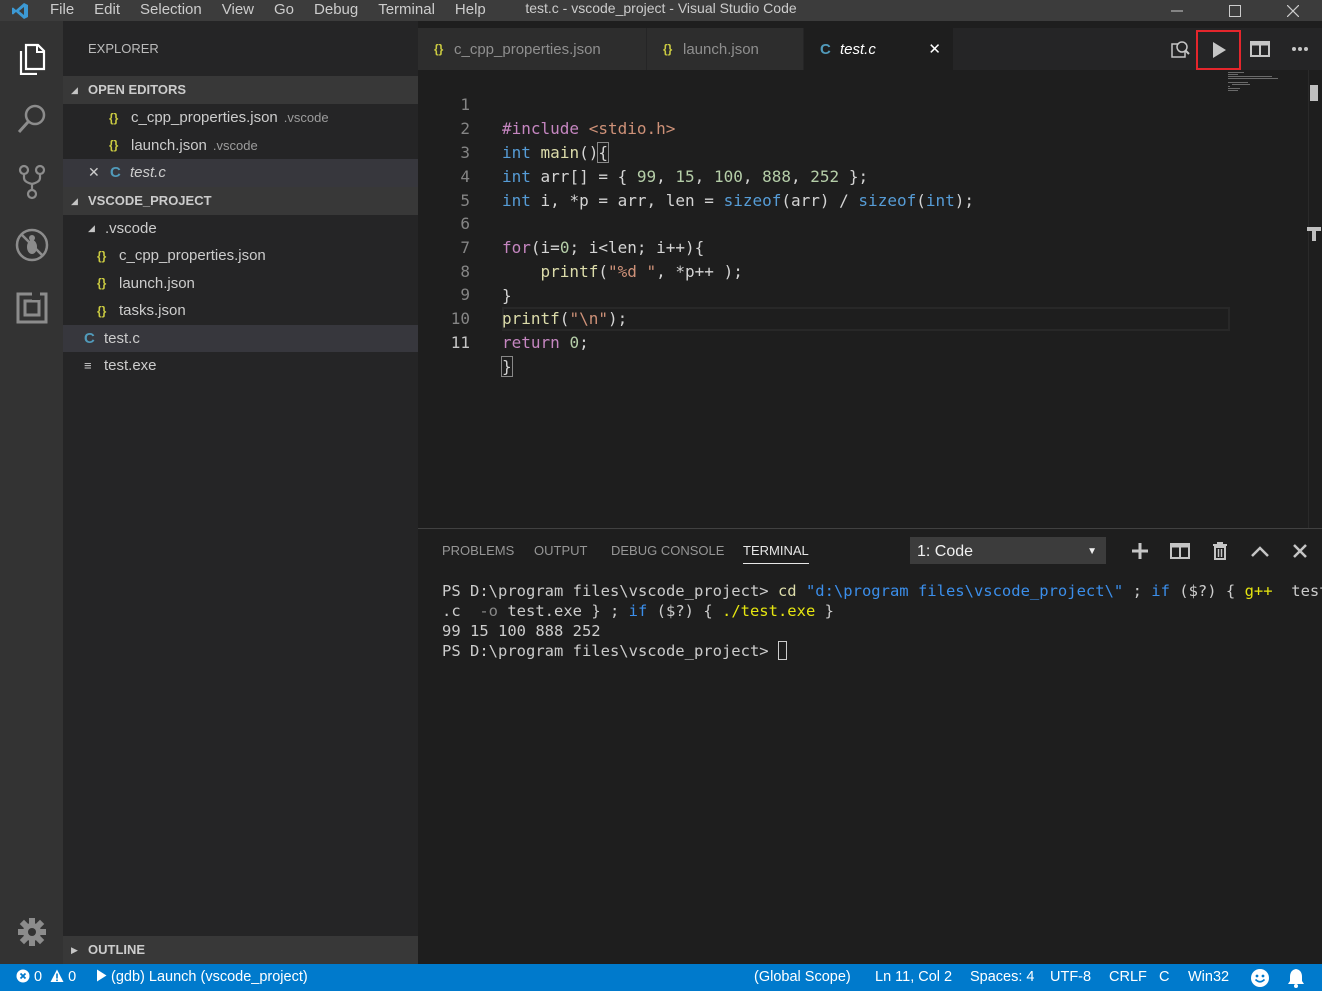  Describe the element at coordinates (107, 10) in the screenshot. I see `menu-edit: Edit` at that location.